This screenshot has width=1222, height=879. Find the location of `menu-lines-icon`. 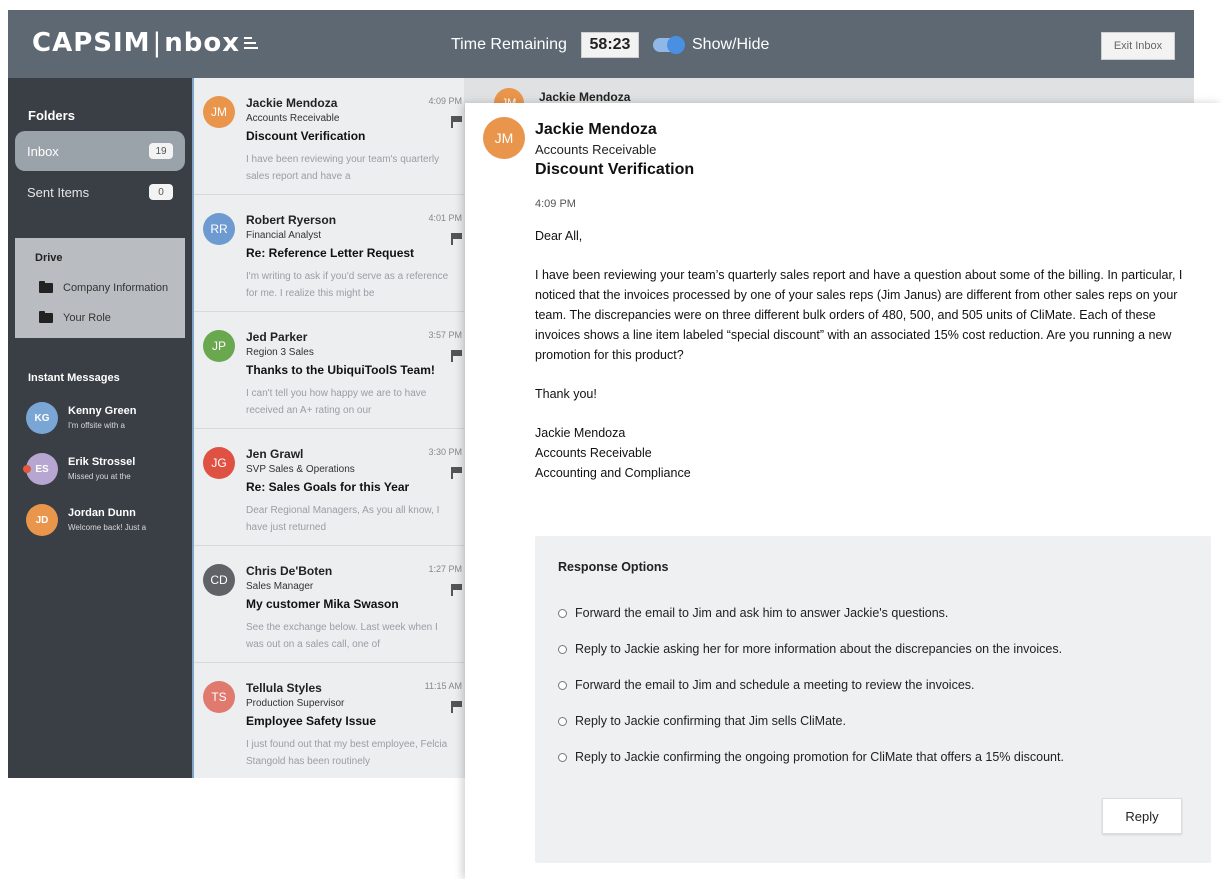

menu-lines-icon is located at coordinates (251, 43).